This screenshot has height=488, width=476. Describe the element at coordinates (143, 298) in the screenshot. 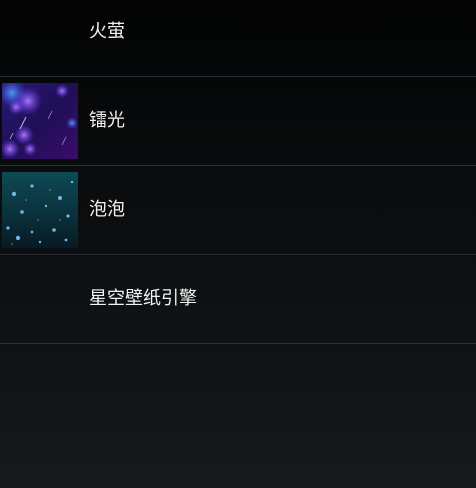

I see `list-item-label: 星空壁纸引擎` at that location.